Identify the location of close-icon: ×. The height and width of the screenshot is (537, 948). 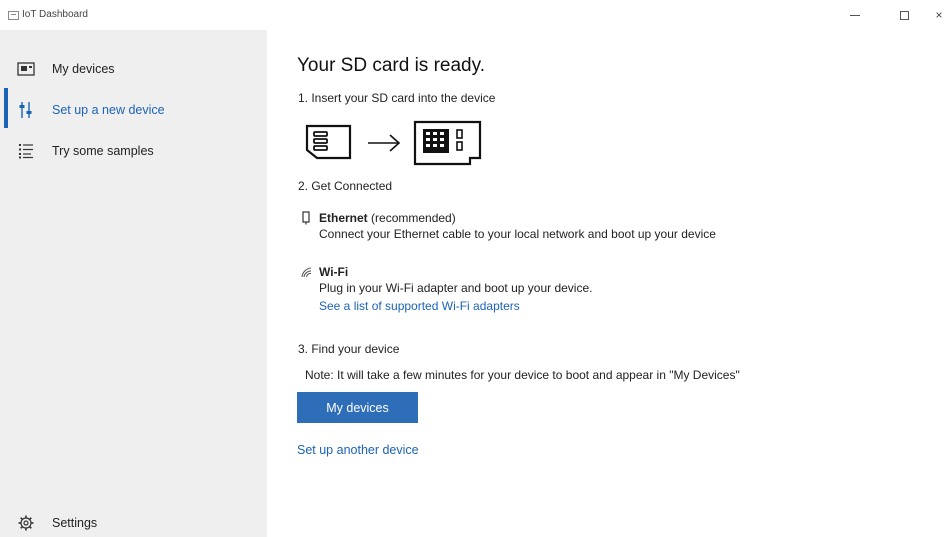
(939, 15).